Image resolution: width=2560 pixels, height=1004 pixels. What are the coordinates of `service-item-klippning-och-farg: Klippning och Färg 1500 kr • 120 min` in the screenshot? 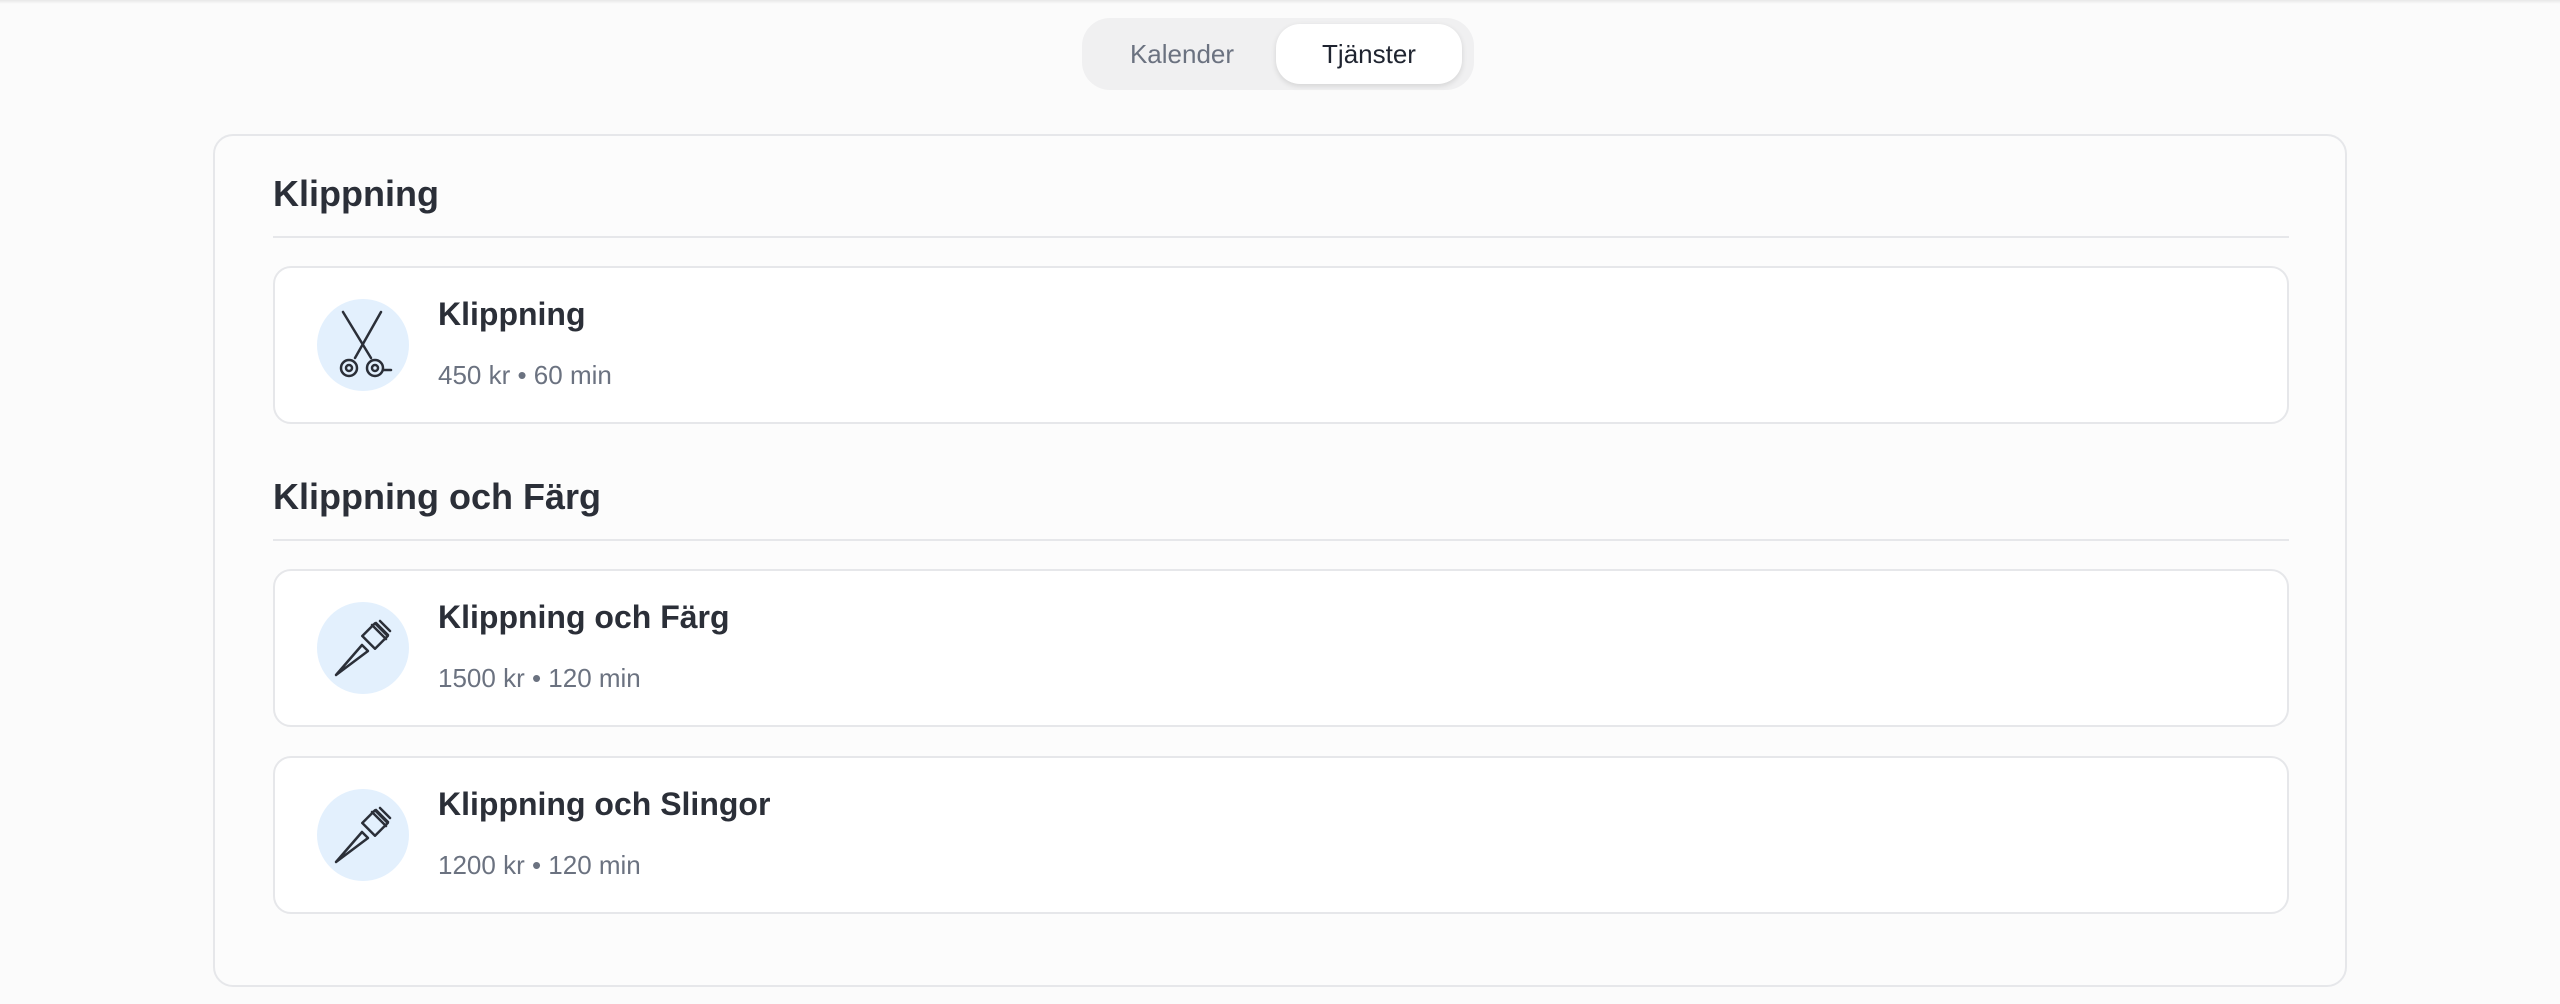 It's located at (1281, 648).